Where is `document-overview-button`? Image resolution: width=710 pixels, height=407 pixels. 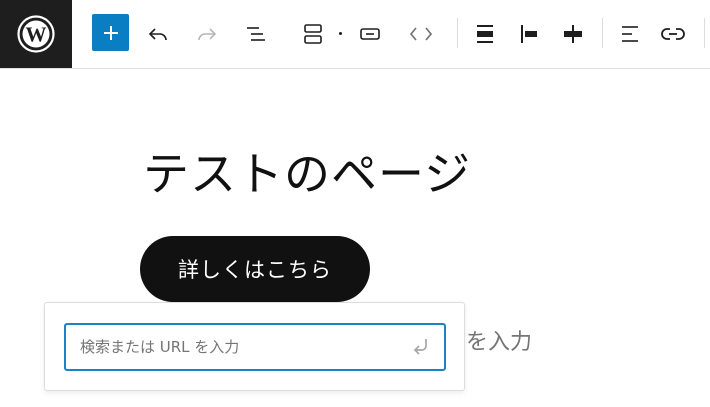 document-overview-button is located at coordinates (256, 34).